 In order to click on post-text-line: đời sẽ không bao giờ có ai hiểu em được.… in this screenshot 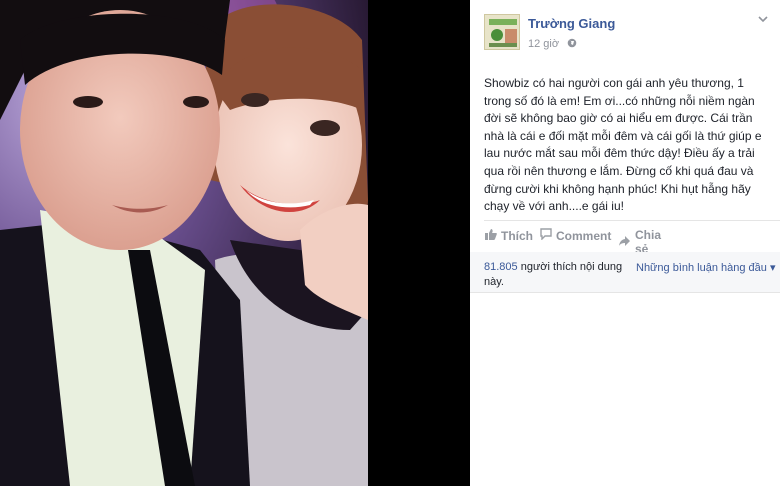, I will do `click(618, 118)`.